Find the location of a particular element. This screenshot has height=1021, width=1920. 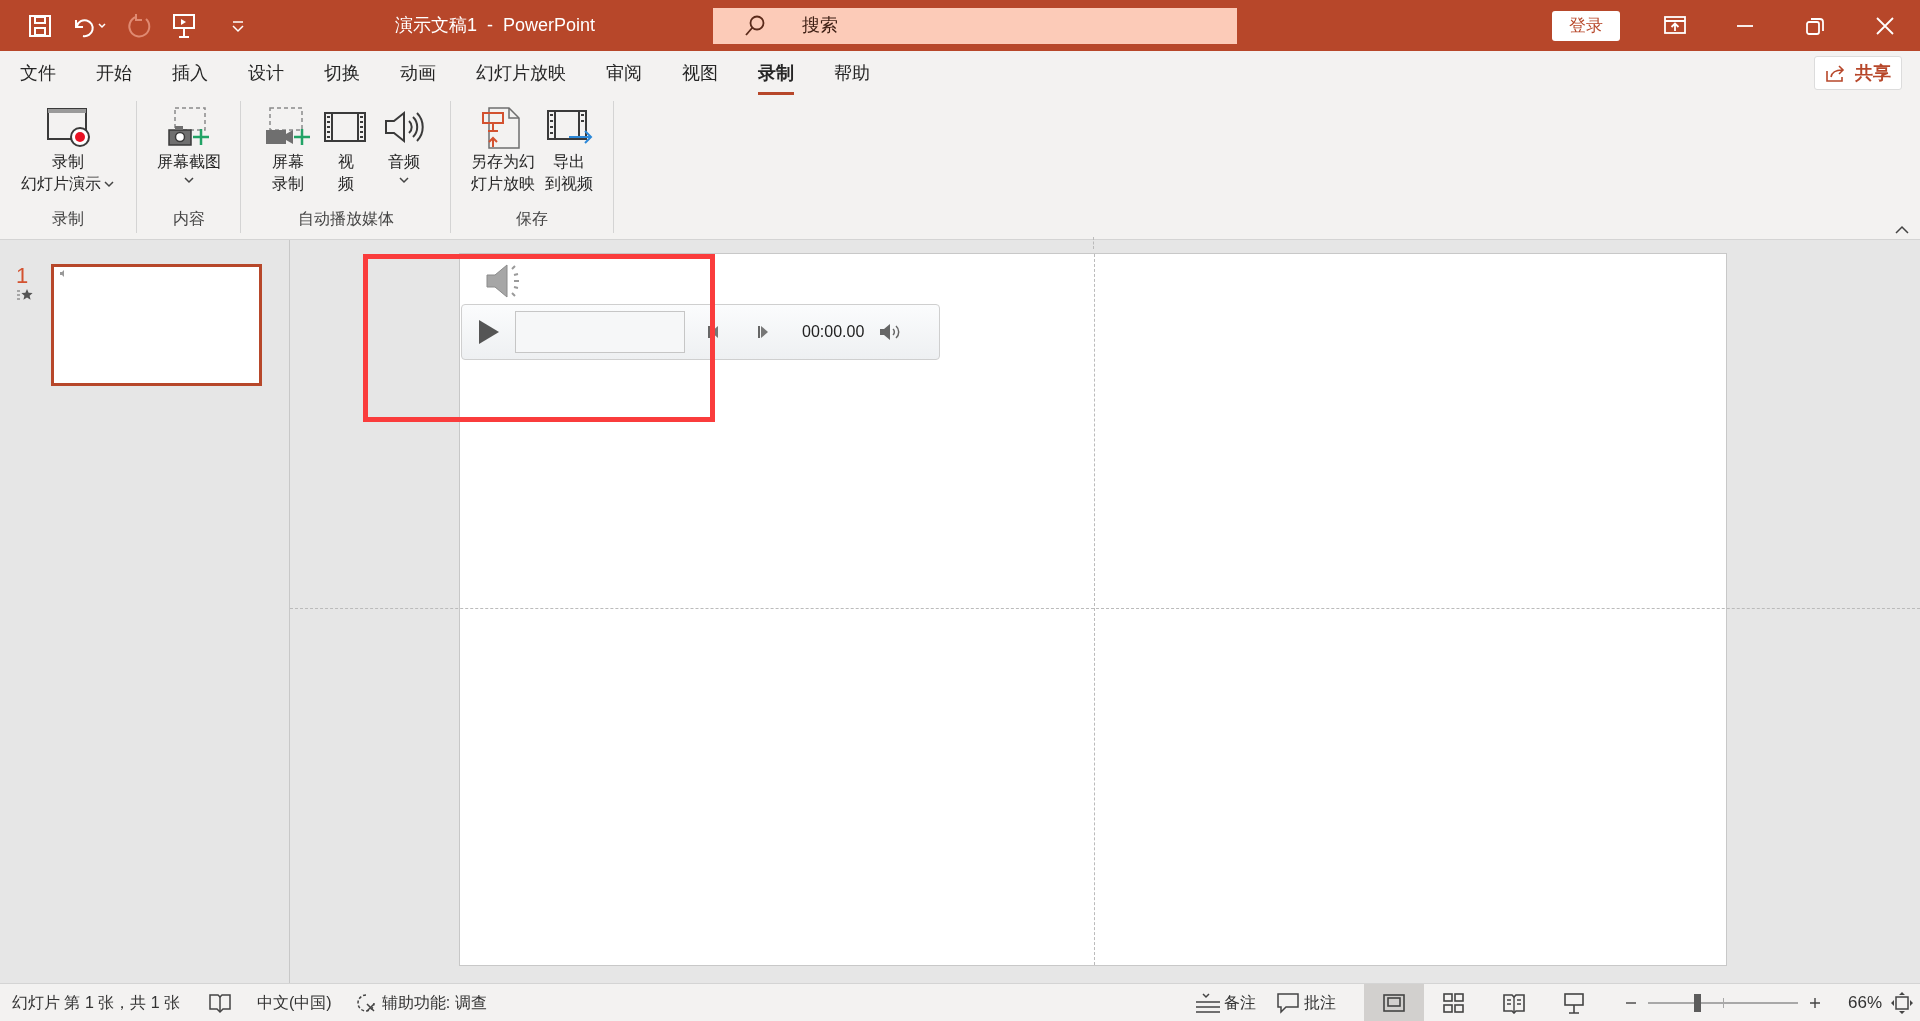

comment-icon is located at coordinates (1287, 1002).